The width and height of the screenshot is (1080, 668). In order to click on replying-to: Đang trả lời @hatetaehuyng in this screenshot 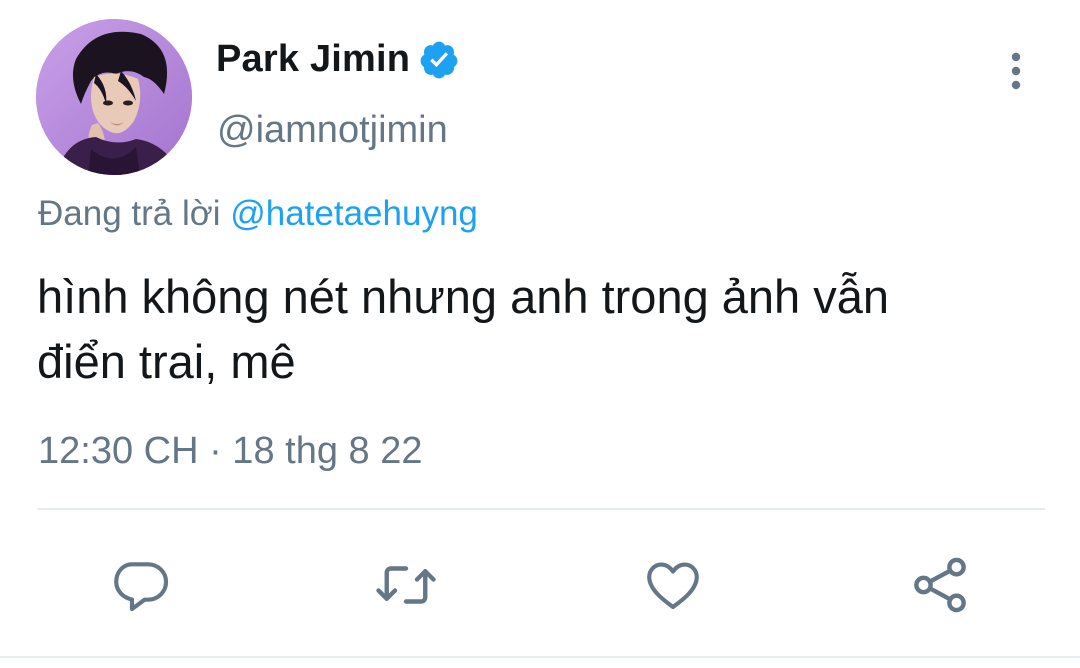, I will do `click(258, 214)`.